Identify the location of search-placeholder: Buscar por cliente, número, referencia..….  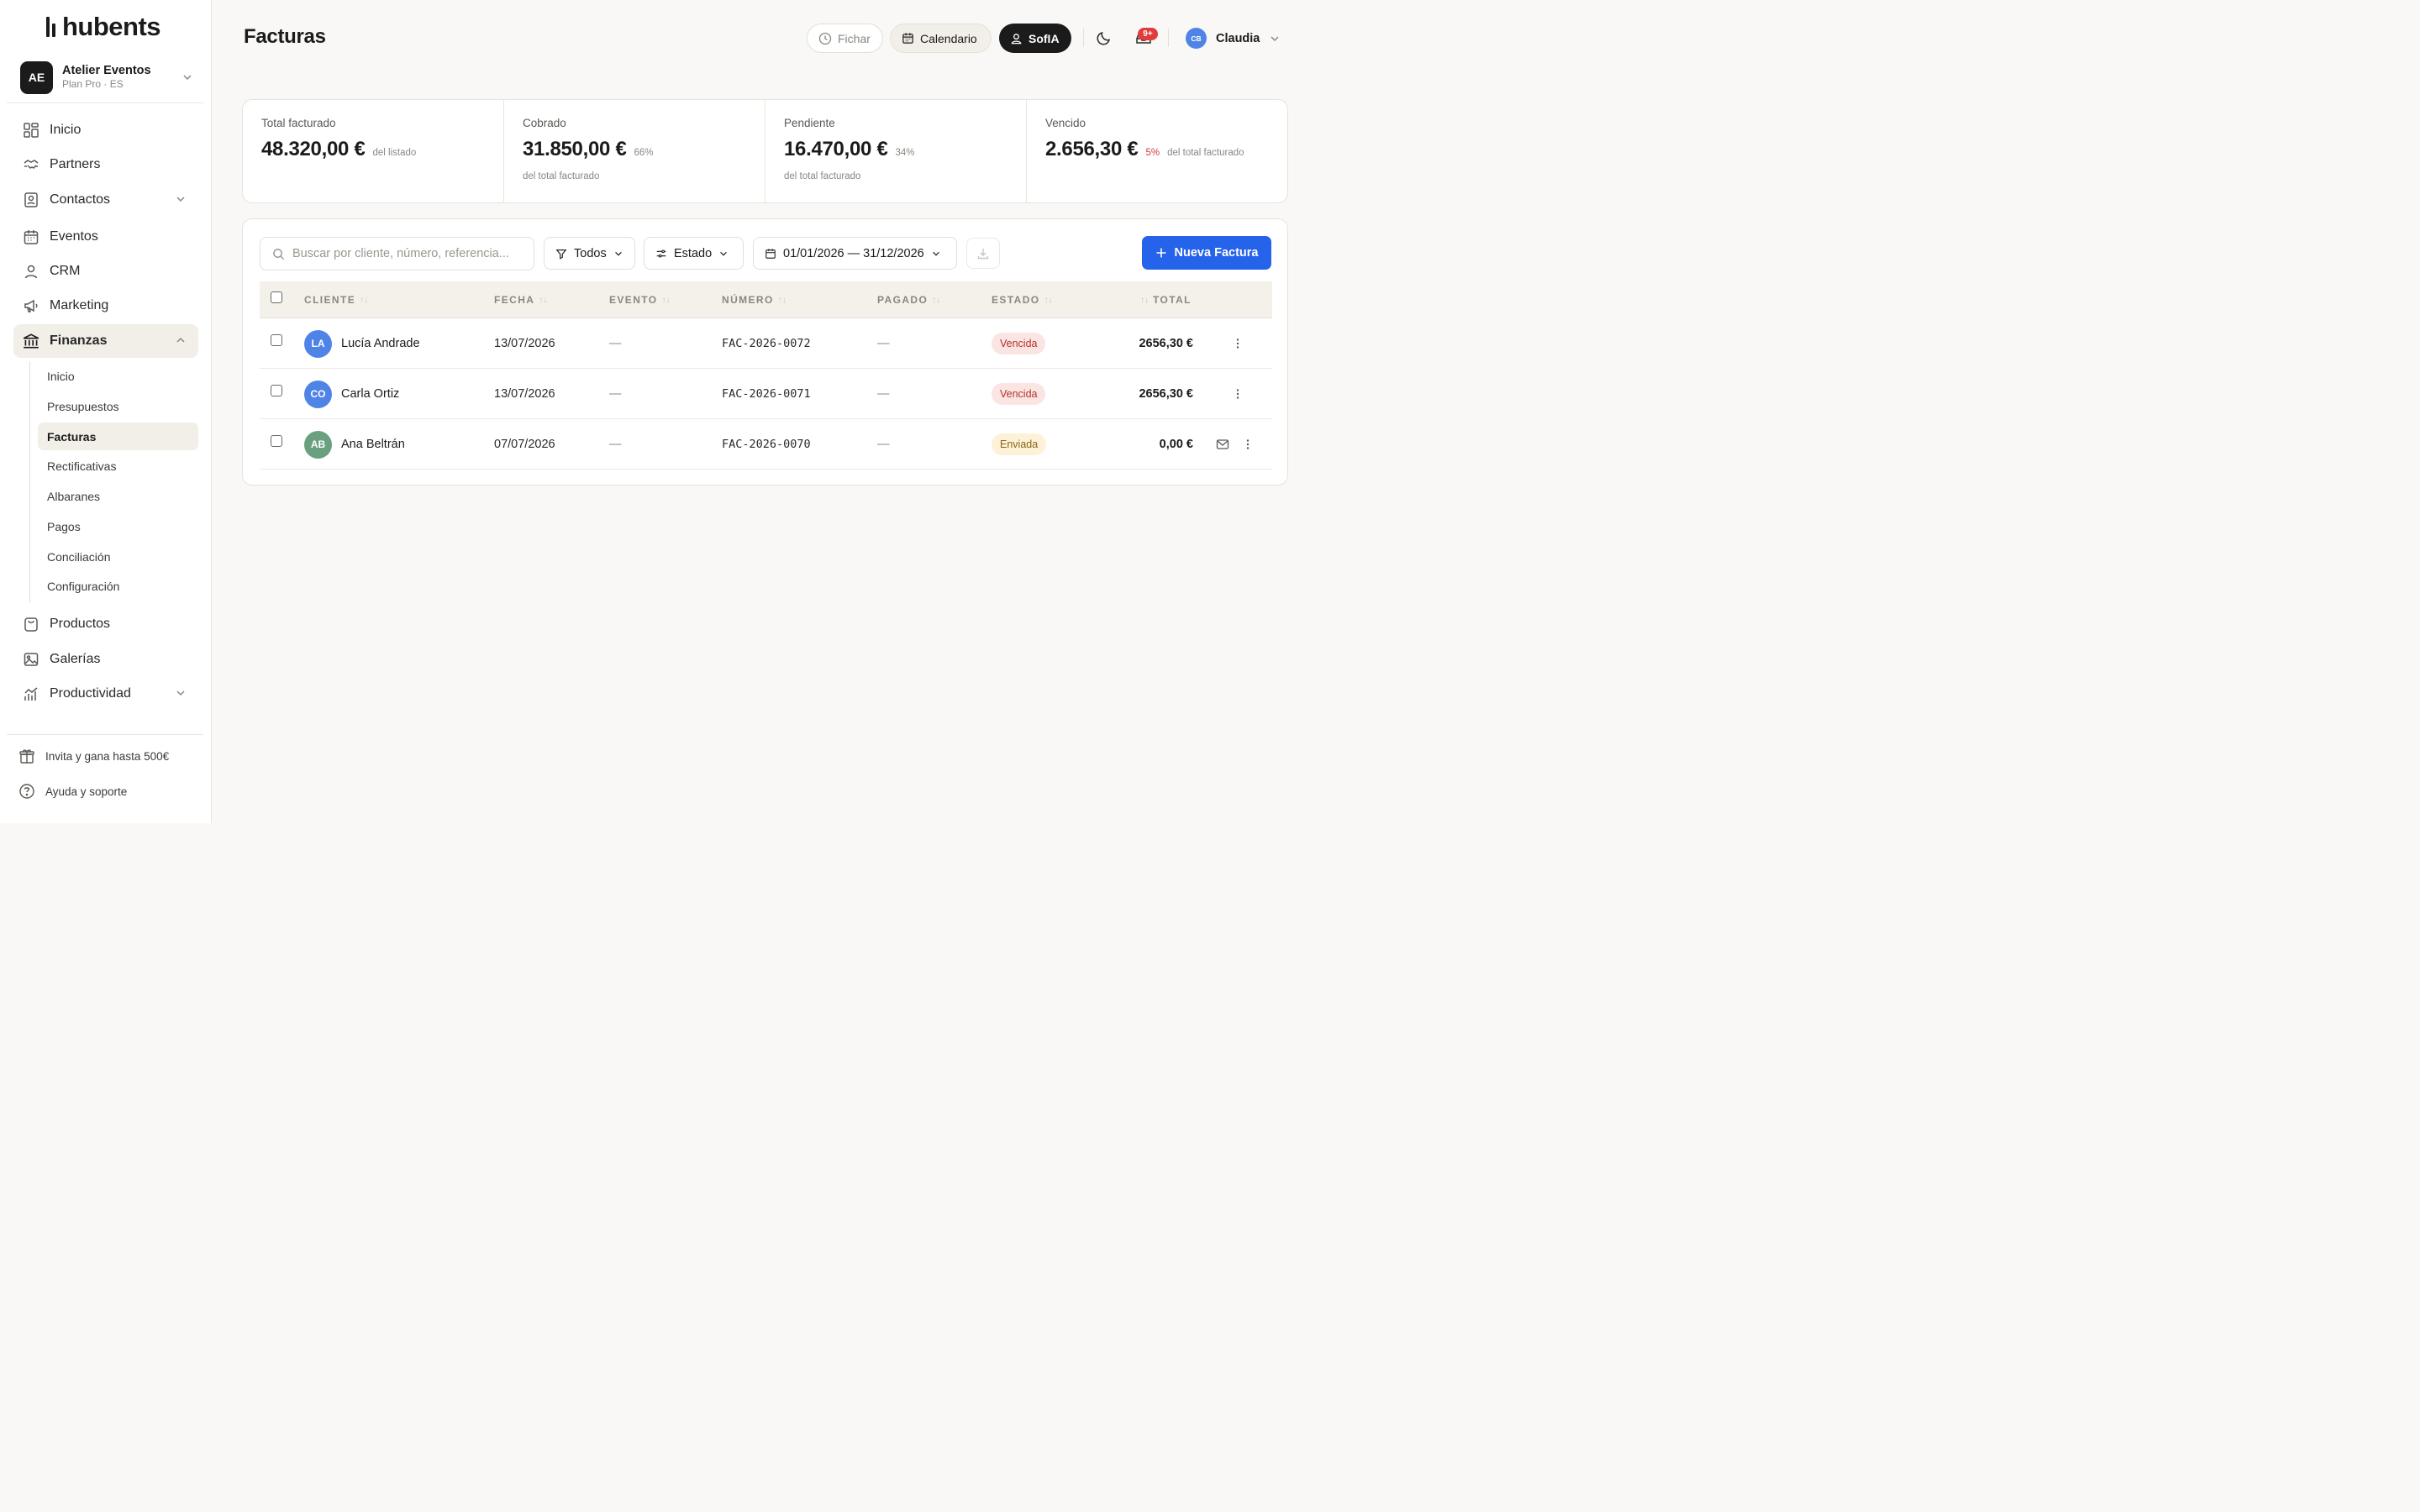
(400, 253).